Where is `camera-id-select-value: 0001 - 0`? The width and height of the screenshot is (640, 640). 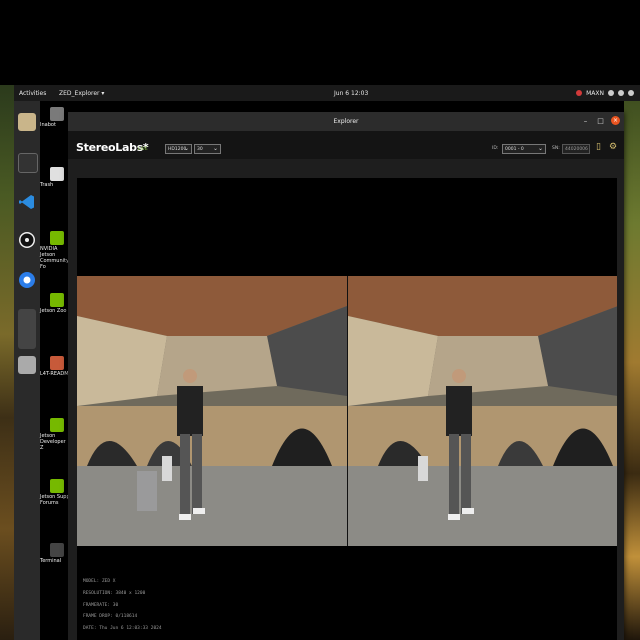 camera-id-select-value: 0001 - 0 is located at coordinates (514, 149).